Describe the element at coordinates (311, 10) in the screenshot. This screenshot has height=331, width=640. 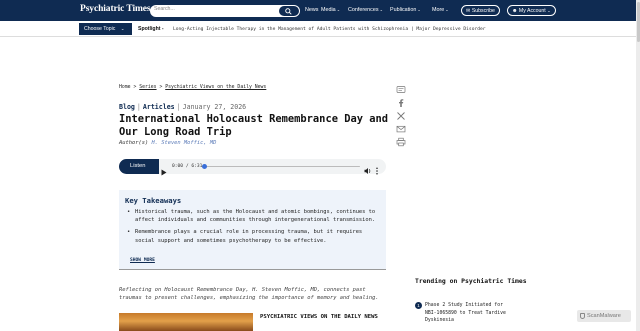
I see `nav-news: News` at that location.